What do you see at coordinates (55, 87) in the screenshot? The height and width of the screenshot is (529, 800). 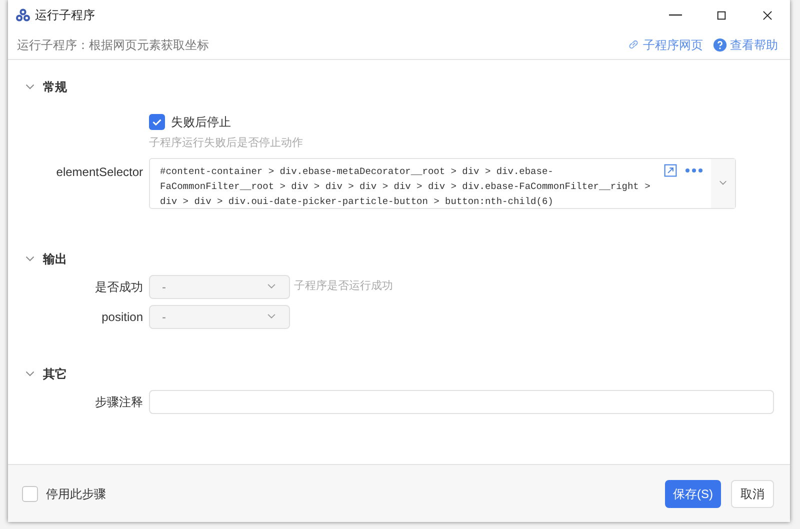 I see `section-title: 常规` at bounding box center [55, 87].